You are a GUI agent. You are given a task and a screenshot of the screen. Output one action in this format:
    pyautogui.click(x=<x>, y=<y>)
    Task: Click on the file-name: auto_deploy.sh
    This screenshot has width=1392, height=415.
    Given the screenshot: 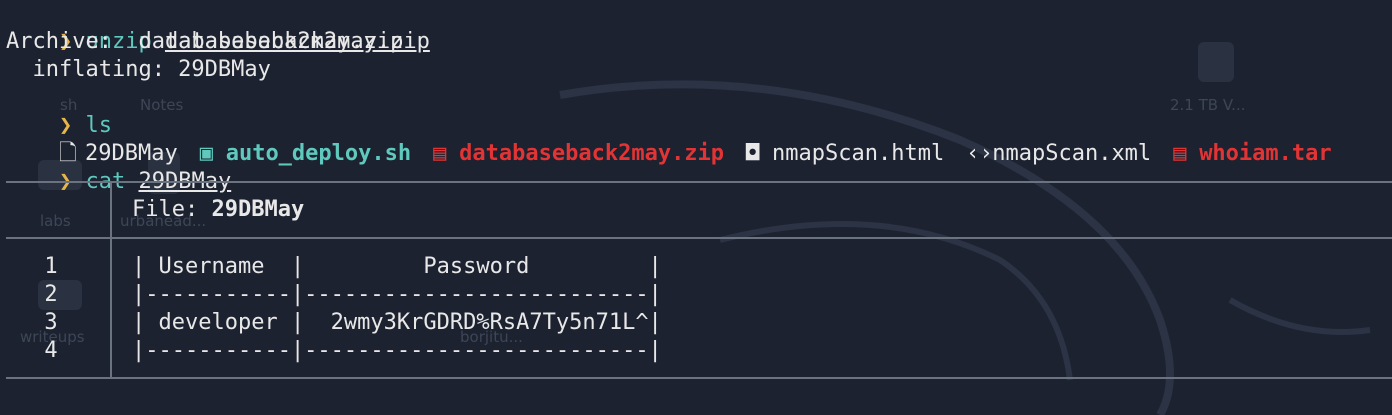 What is the action you would take?
    pyautogui.click(x=318, y=153)
    